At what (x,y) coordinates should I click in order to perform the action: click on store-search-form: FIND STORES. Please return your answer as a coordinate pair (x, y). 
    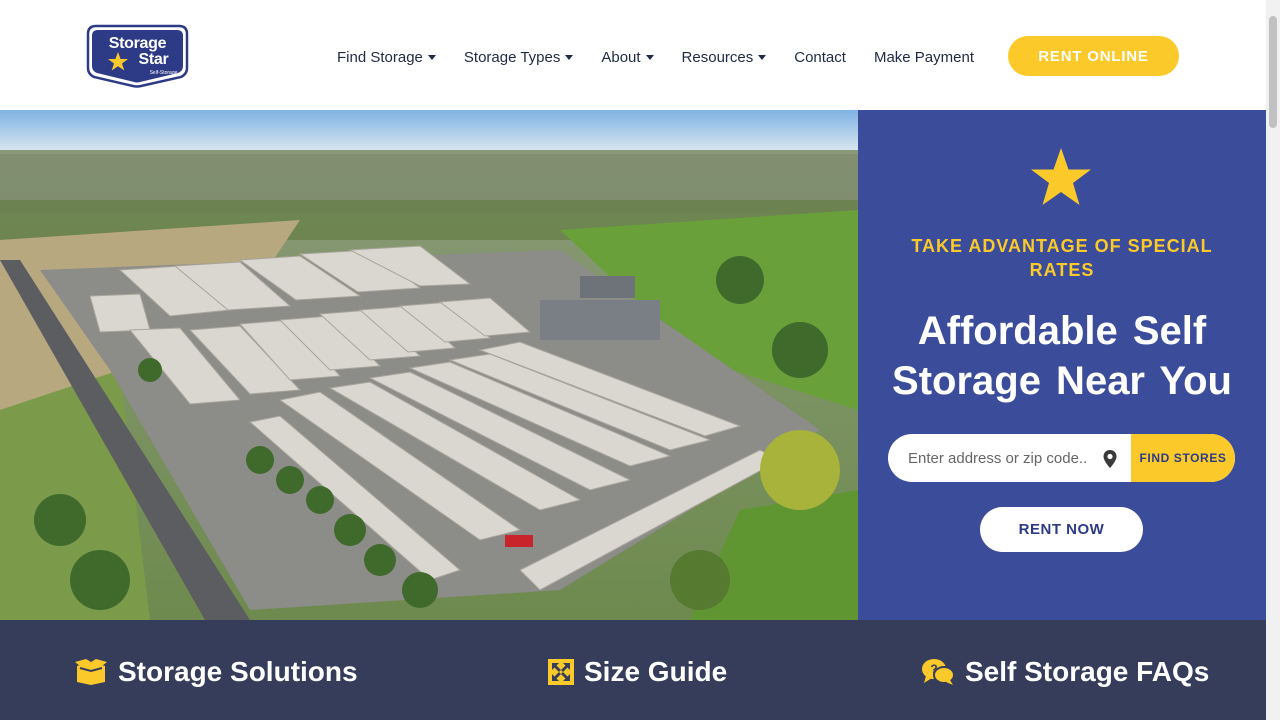
    Looking at the image, I should click on (1061, 458).